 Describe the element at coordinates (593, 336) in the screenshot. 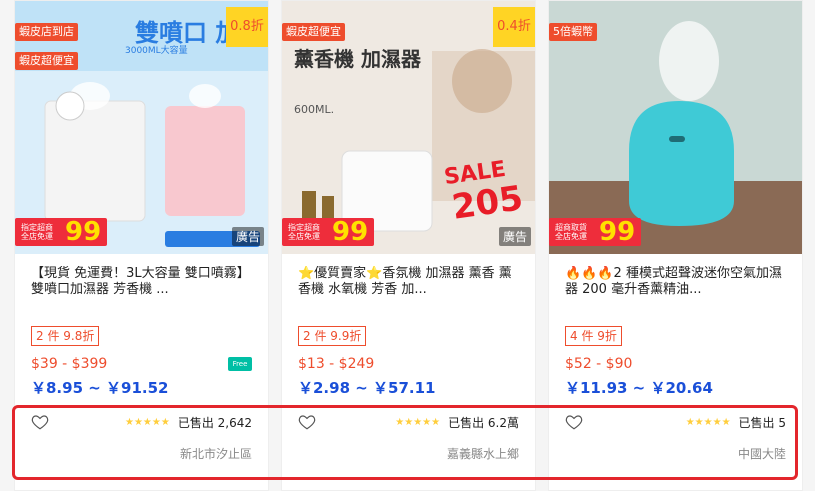

I see `bundle-deal: 4 件 9折` at that location.